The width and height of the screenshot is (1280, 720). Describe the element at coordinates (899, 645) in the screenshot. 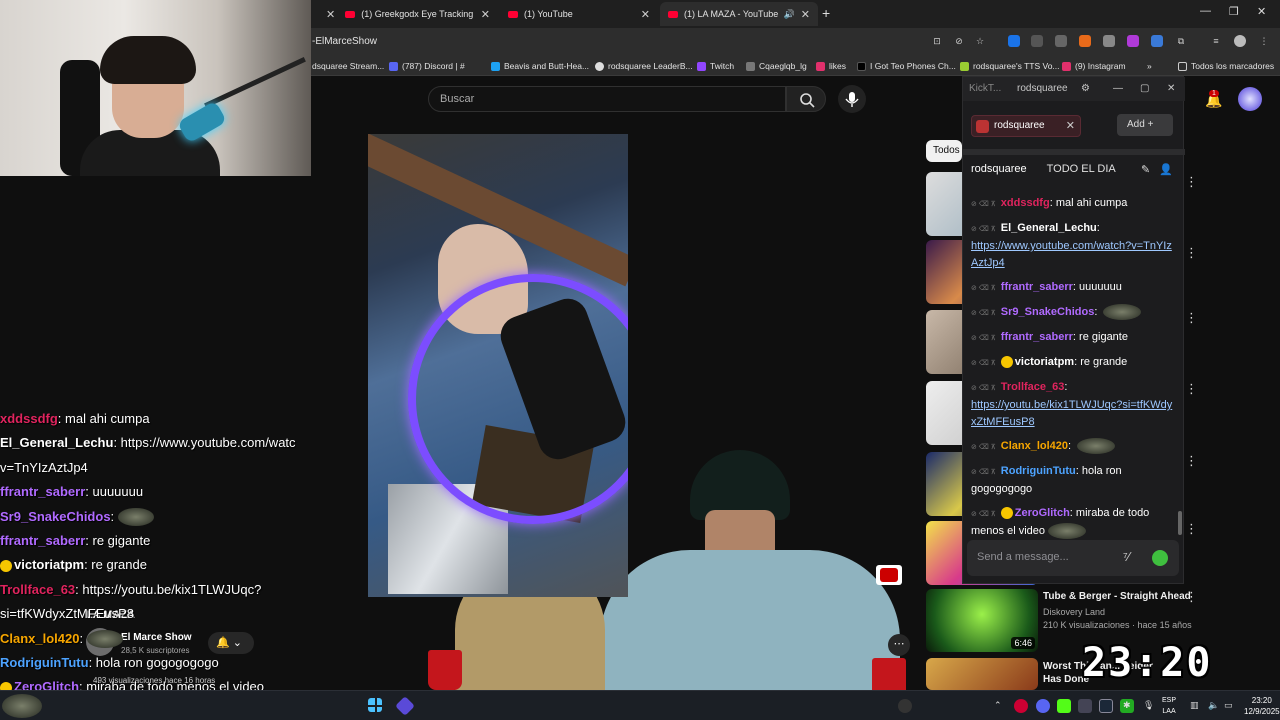

I see `more-actions-button: ⋯` at that location.